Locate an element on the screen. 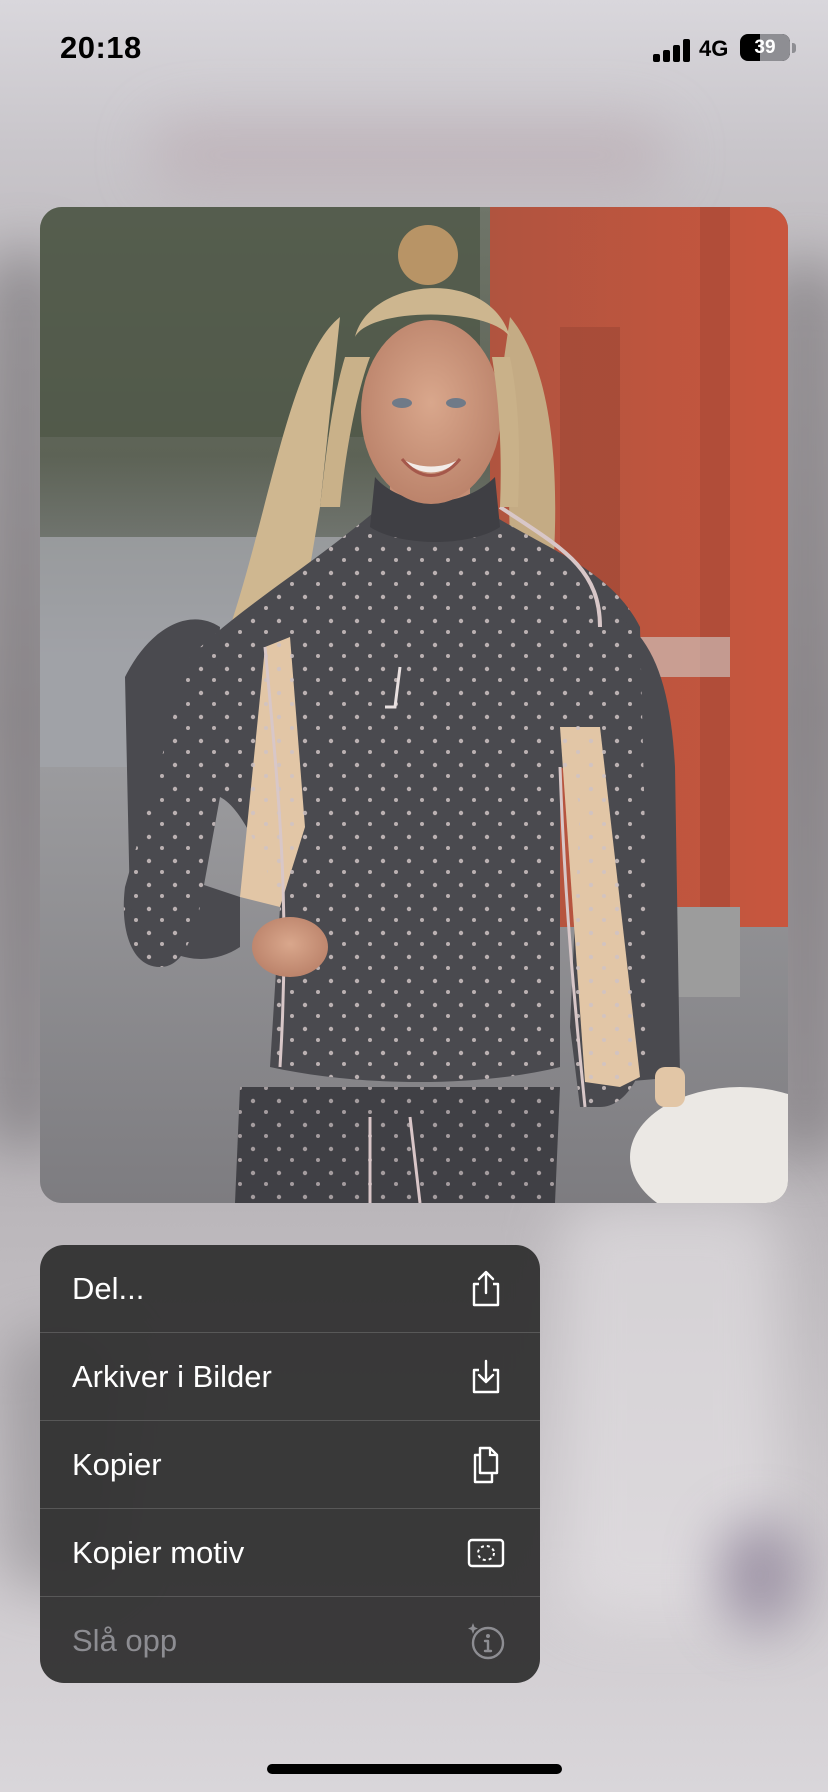 The width and height of the screenshot is (828, 1792). battery-icon: 39 is located at coordinates (765, 47).